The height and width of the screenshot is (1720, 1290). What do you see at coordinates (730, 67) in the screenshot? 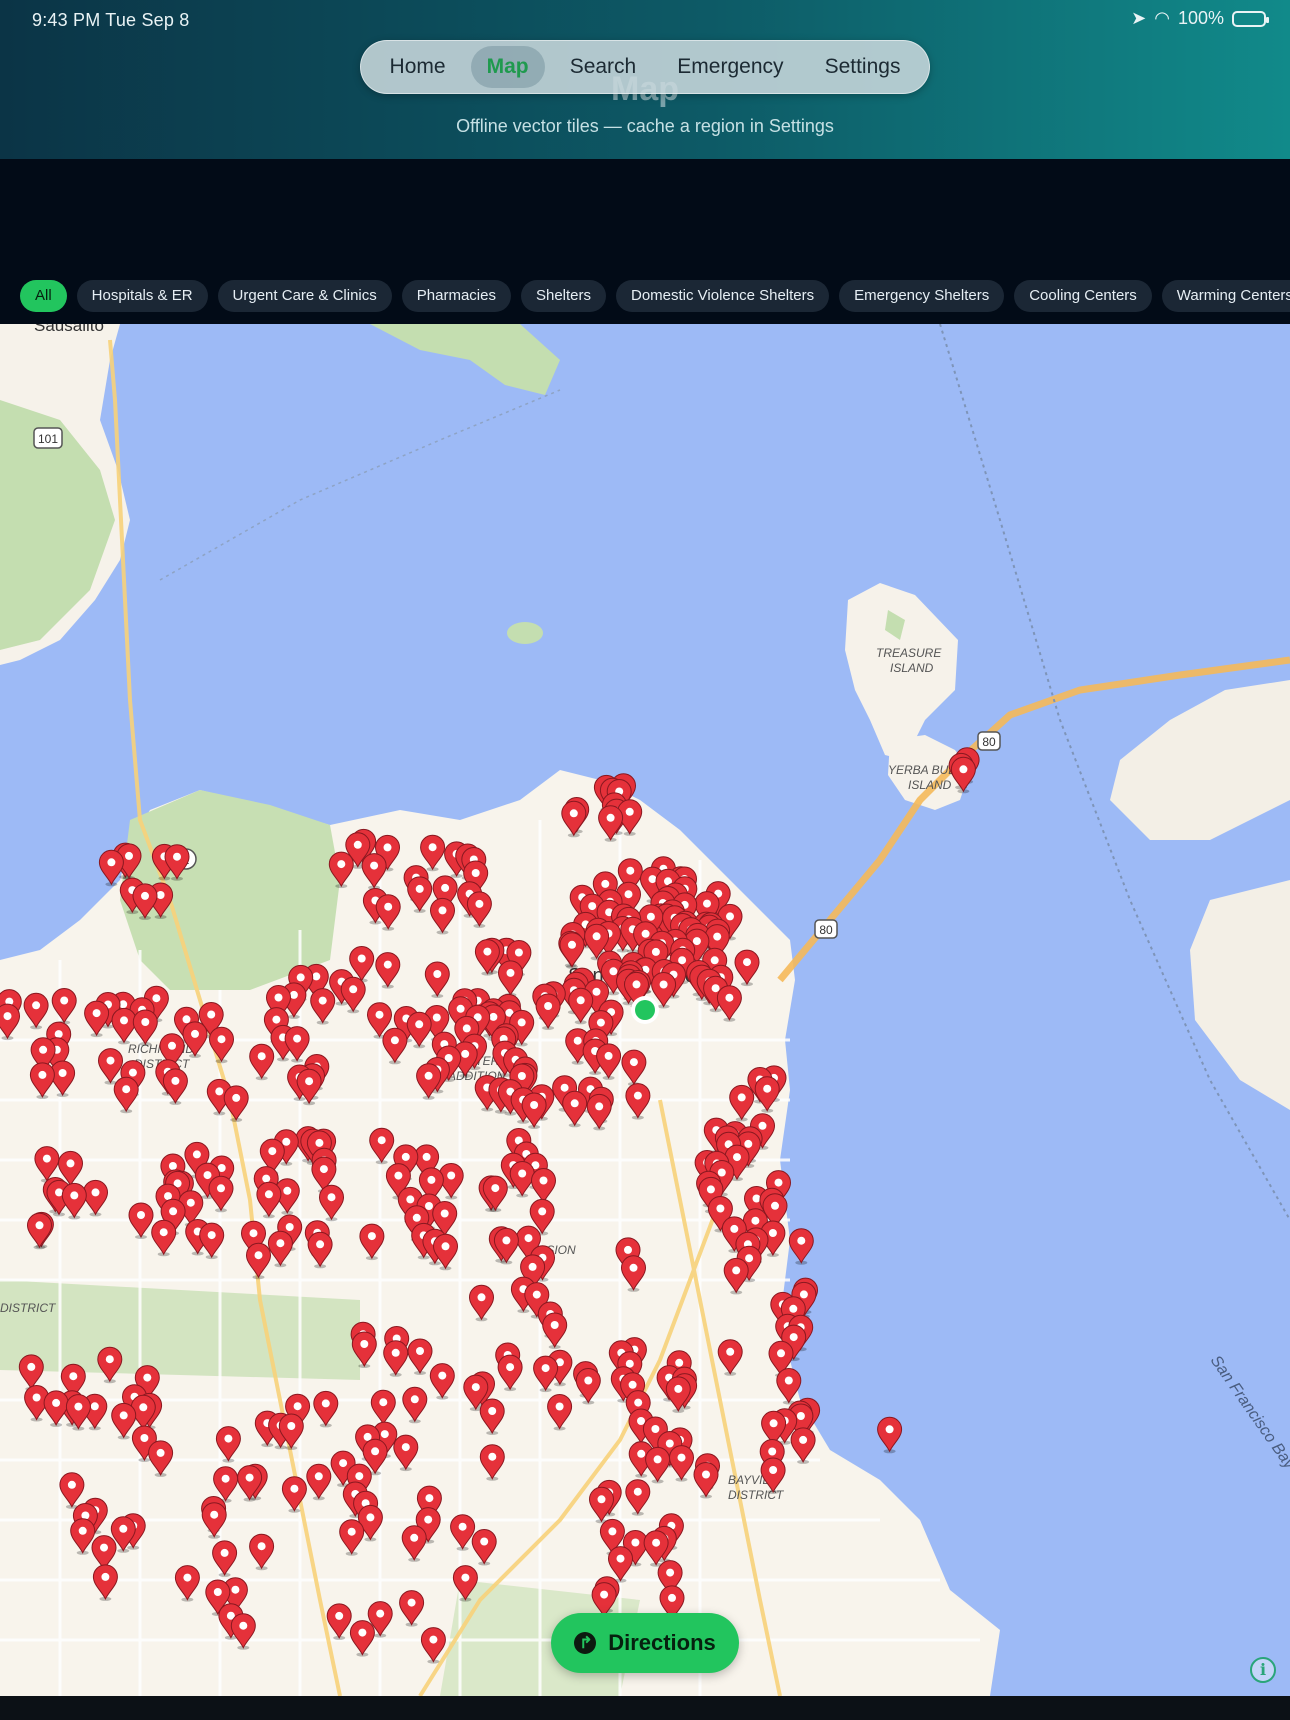
I see `tab-emergency: Emergency` at bounding box center [730, 67].